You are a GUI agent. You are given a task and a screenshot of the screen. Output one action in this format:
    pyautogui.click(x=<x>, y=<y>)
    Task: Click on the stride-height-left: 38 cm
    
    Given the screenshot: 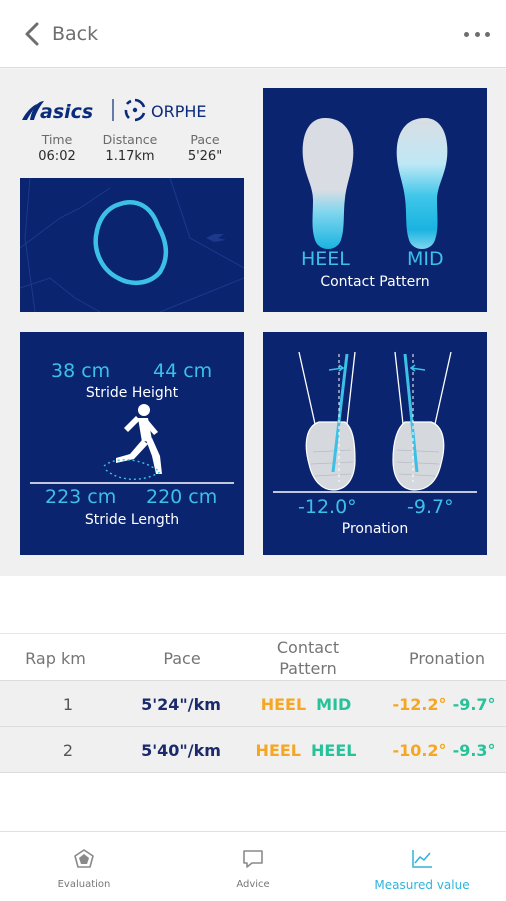 What is the action you would take?
    pyautogui.click(x=81, y=371)
    